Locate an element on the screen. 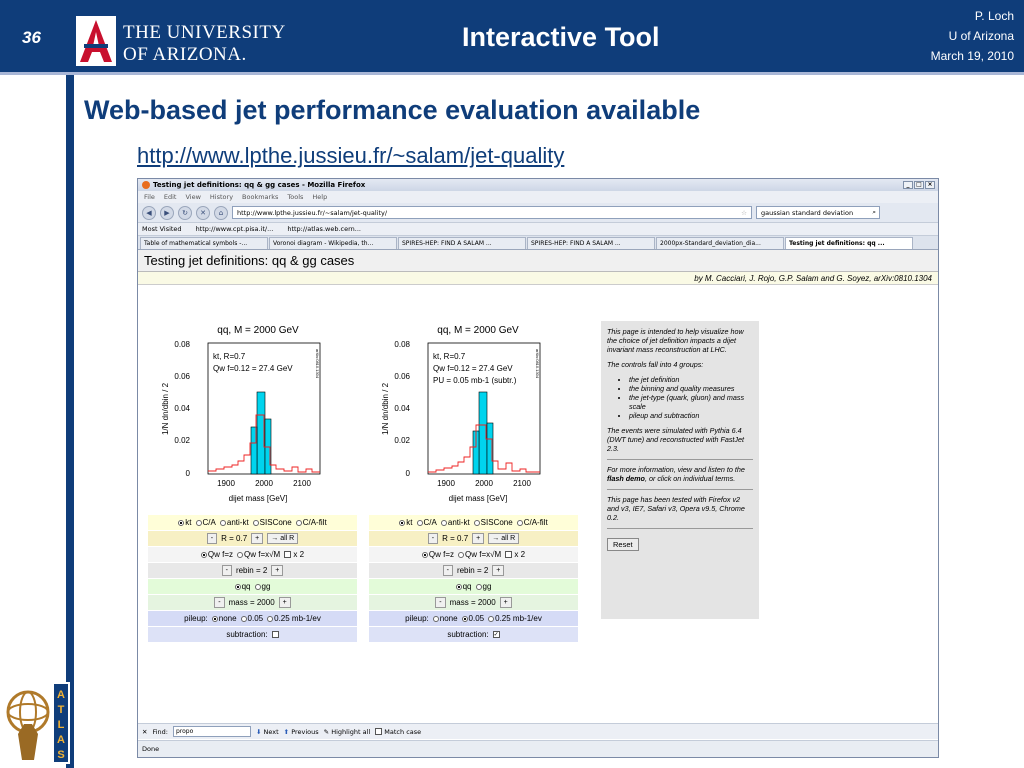 This screenshot has width=1024, height=768. algorithm-row: kt C/A anti-kt SISCone C/A-filt is located at coordinates (473, 522).